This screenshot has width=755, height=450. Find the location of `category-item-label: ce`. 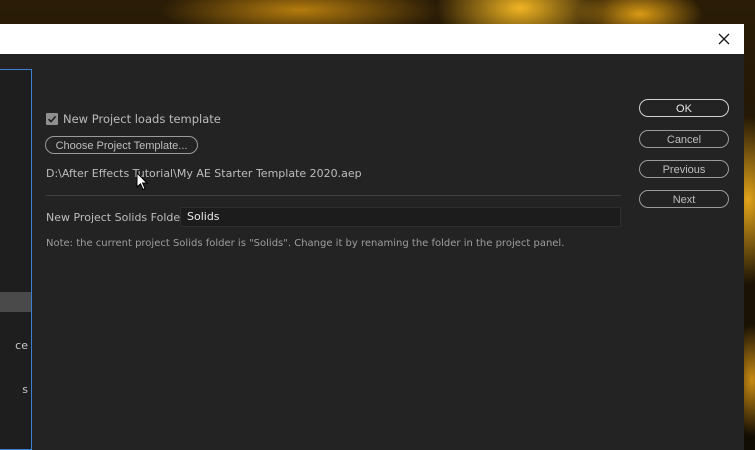

category-item-label: ce is located at coordinates (21, 345).